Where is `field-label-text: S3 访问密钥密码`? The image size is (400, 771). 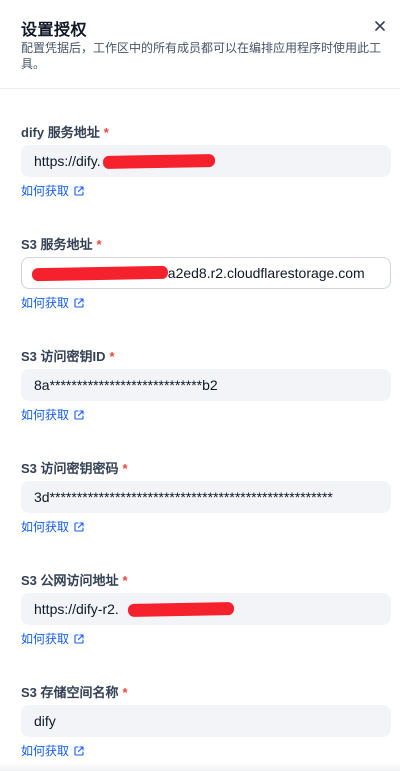 field-label-text: S3 访问密钥密码 is located at coordinates (70, 468).